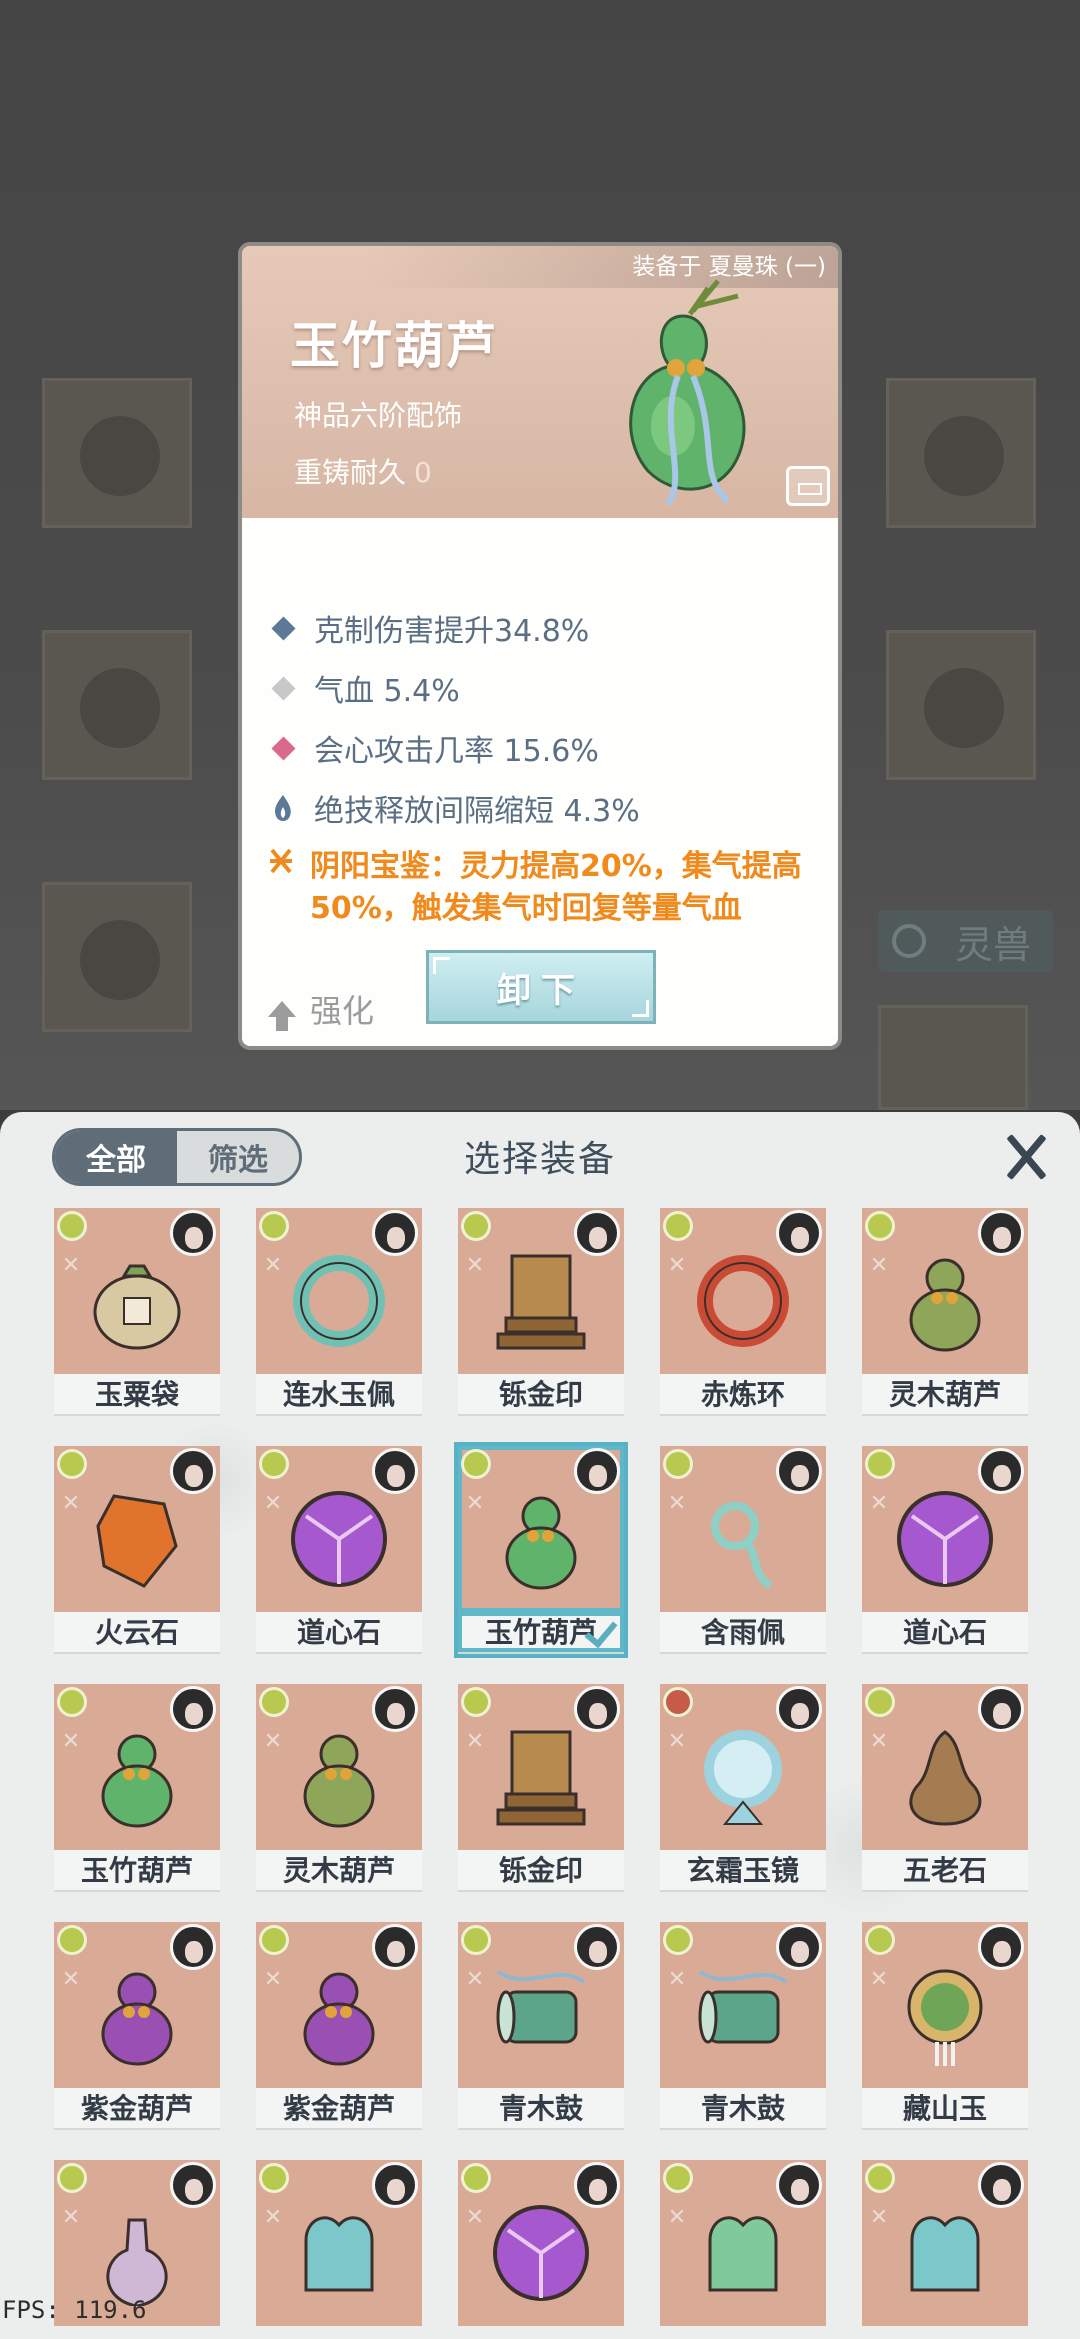 The width and height of the screenshot is (1080, 2339). I want to click on bg-beast-label: 灵兽, so click(992, 944).